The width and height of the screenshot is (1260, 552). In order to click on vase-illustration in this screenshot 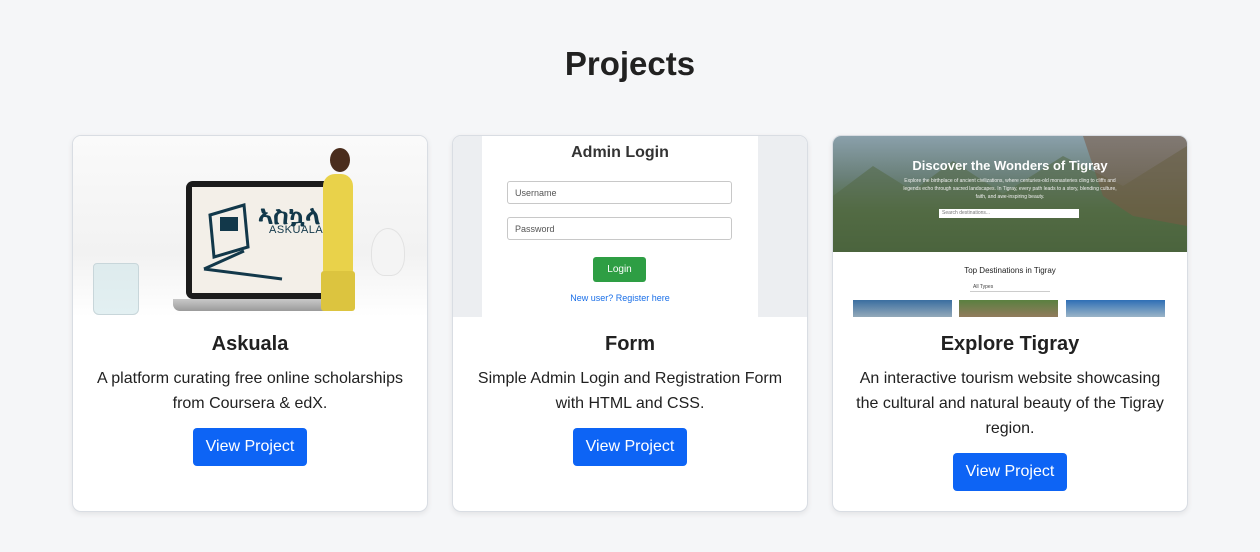, I will do `click(388, 252)`.